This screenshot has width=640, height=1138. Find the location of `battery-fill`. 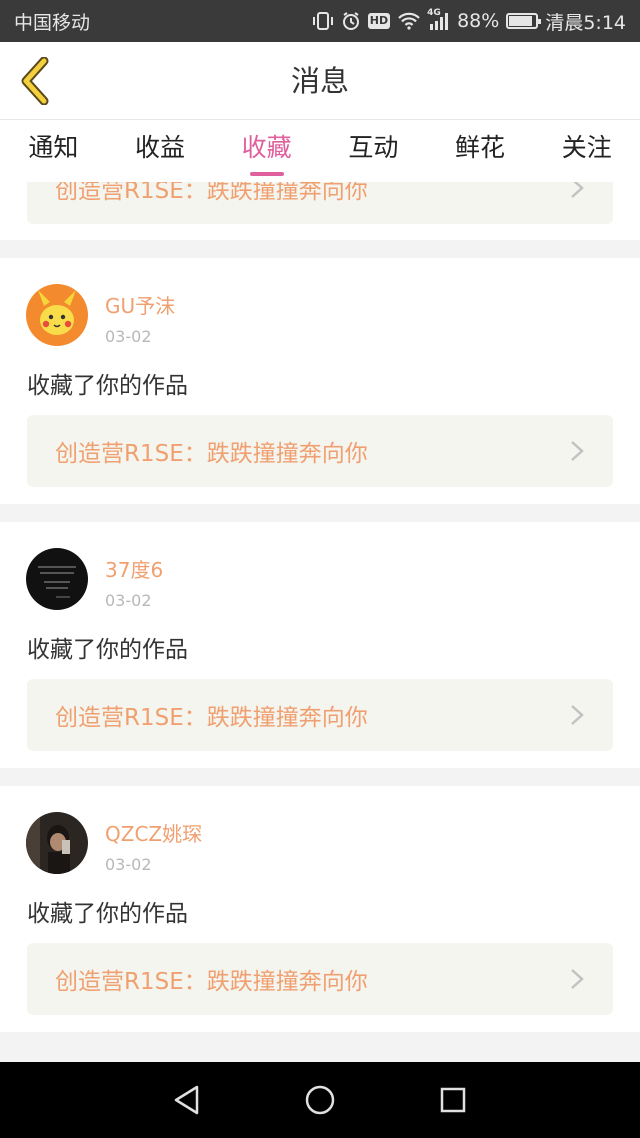

battery-fill is located at coordinates (521, 21).